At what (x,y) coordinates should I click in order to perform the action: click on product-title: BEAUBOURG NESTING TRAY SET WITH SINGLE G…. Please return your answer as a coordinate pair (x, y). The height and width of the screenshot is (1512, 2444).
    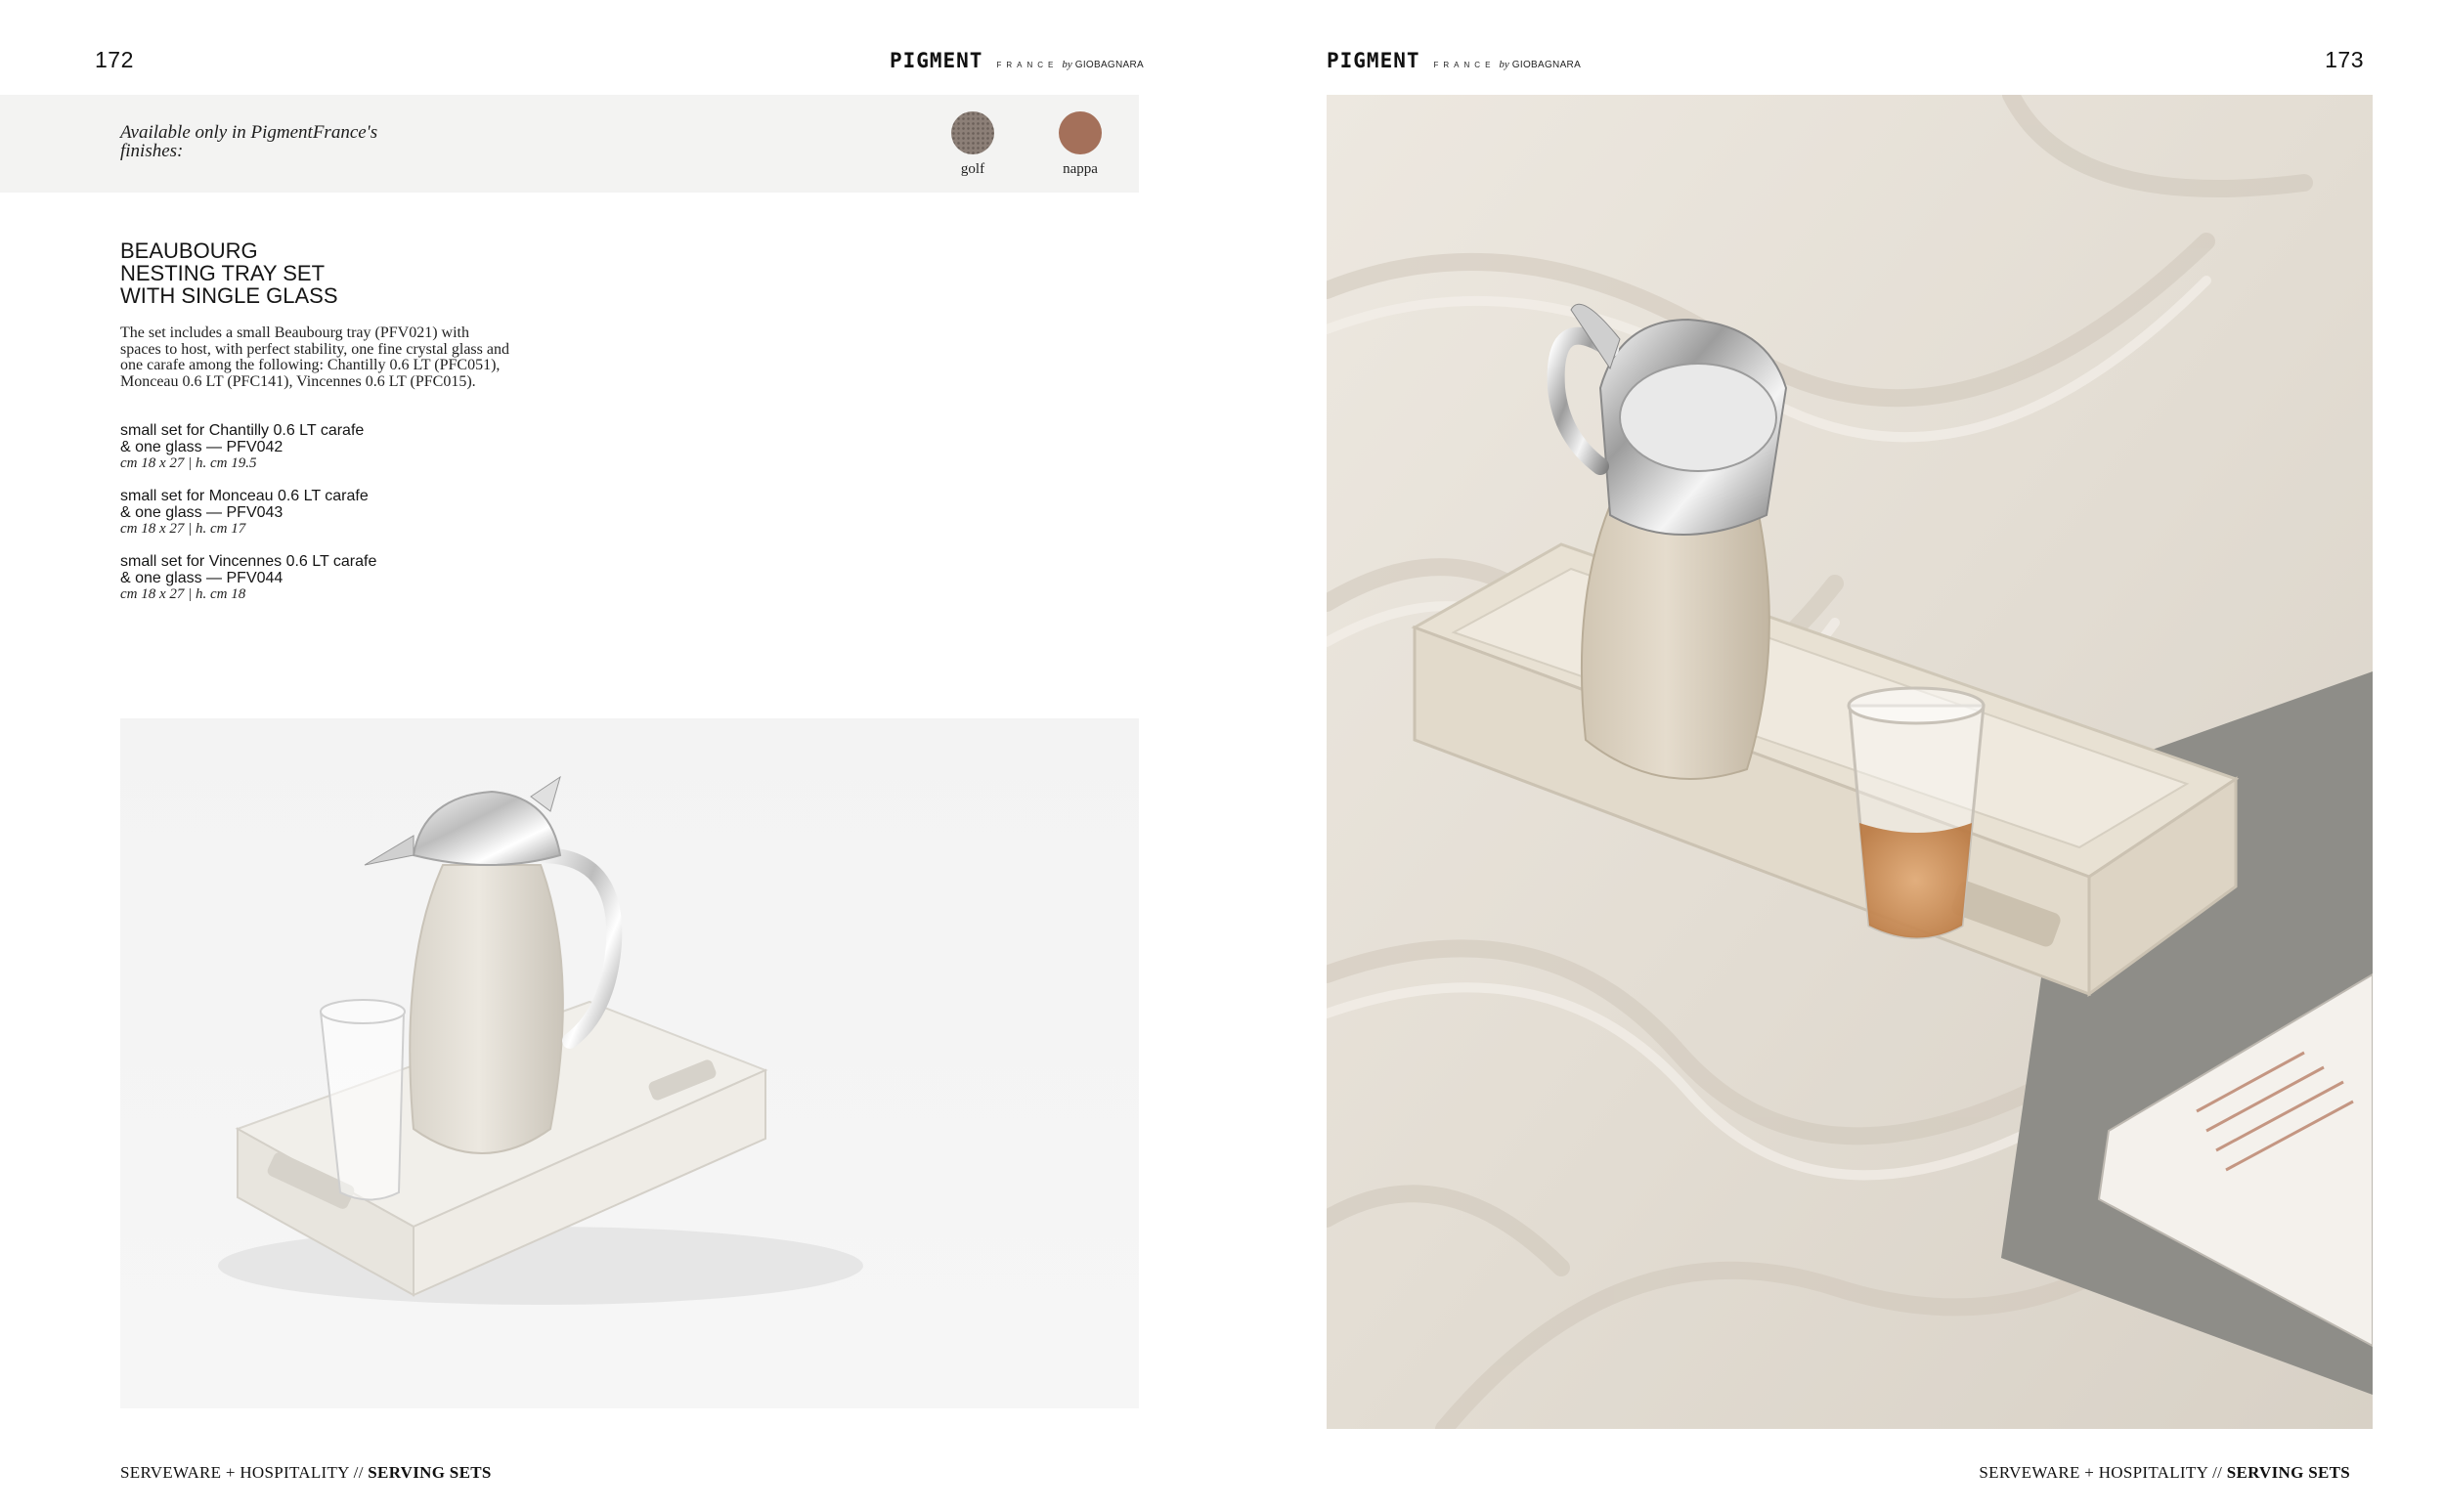
    Looking at the image, I should click on (229, 273).